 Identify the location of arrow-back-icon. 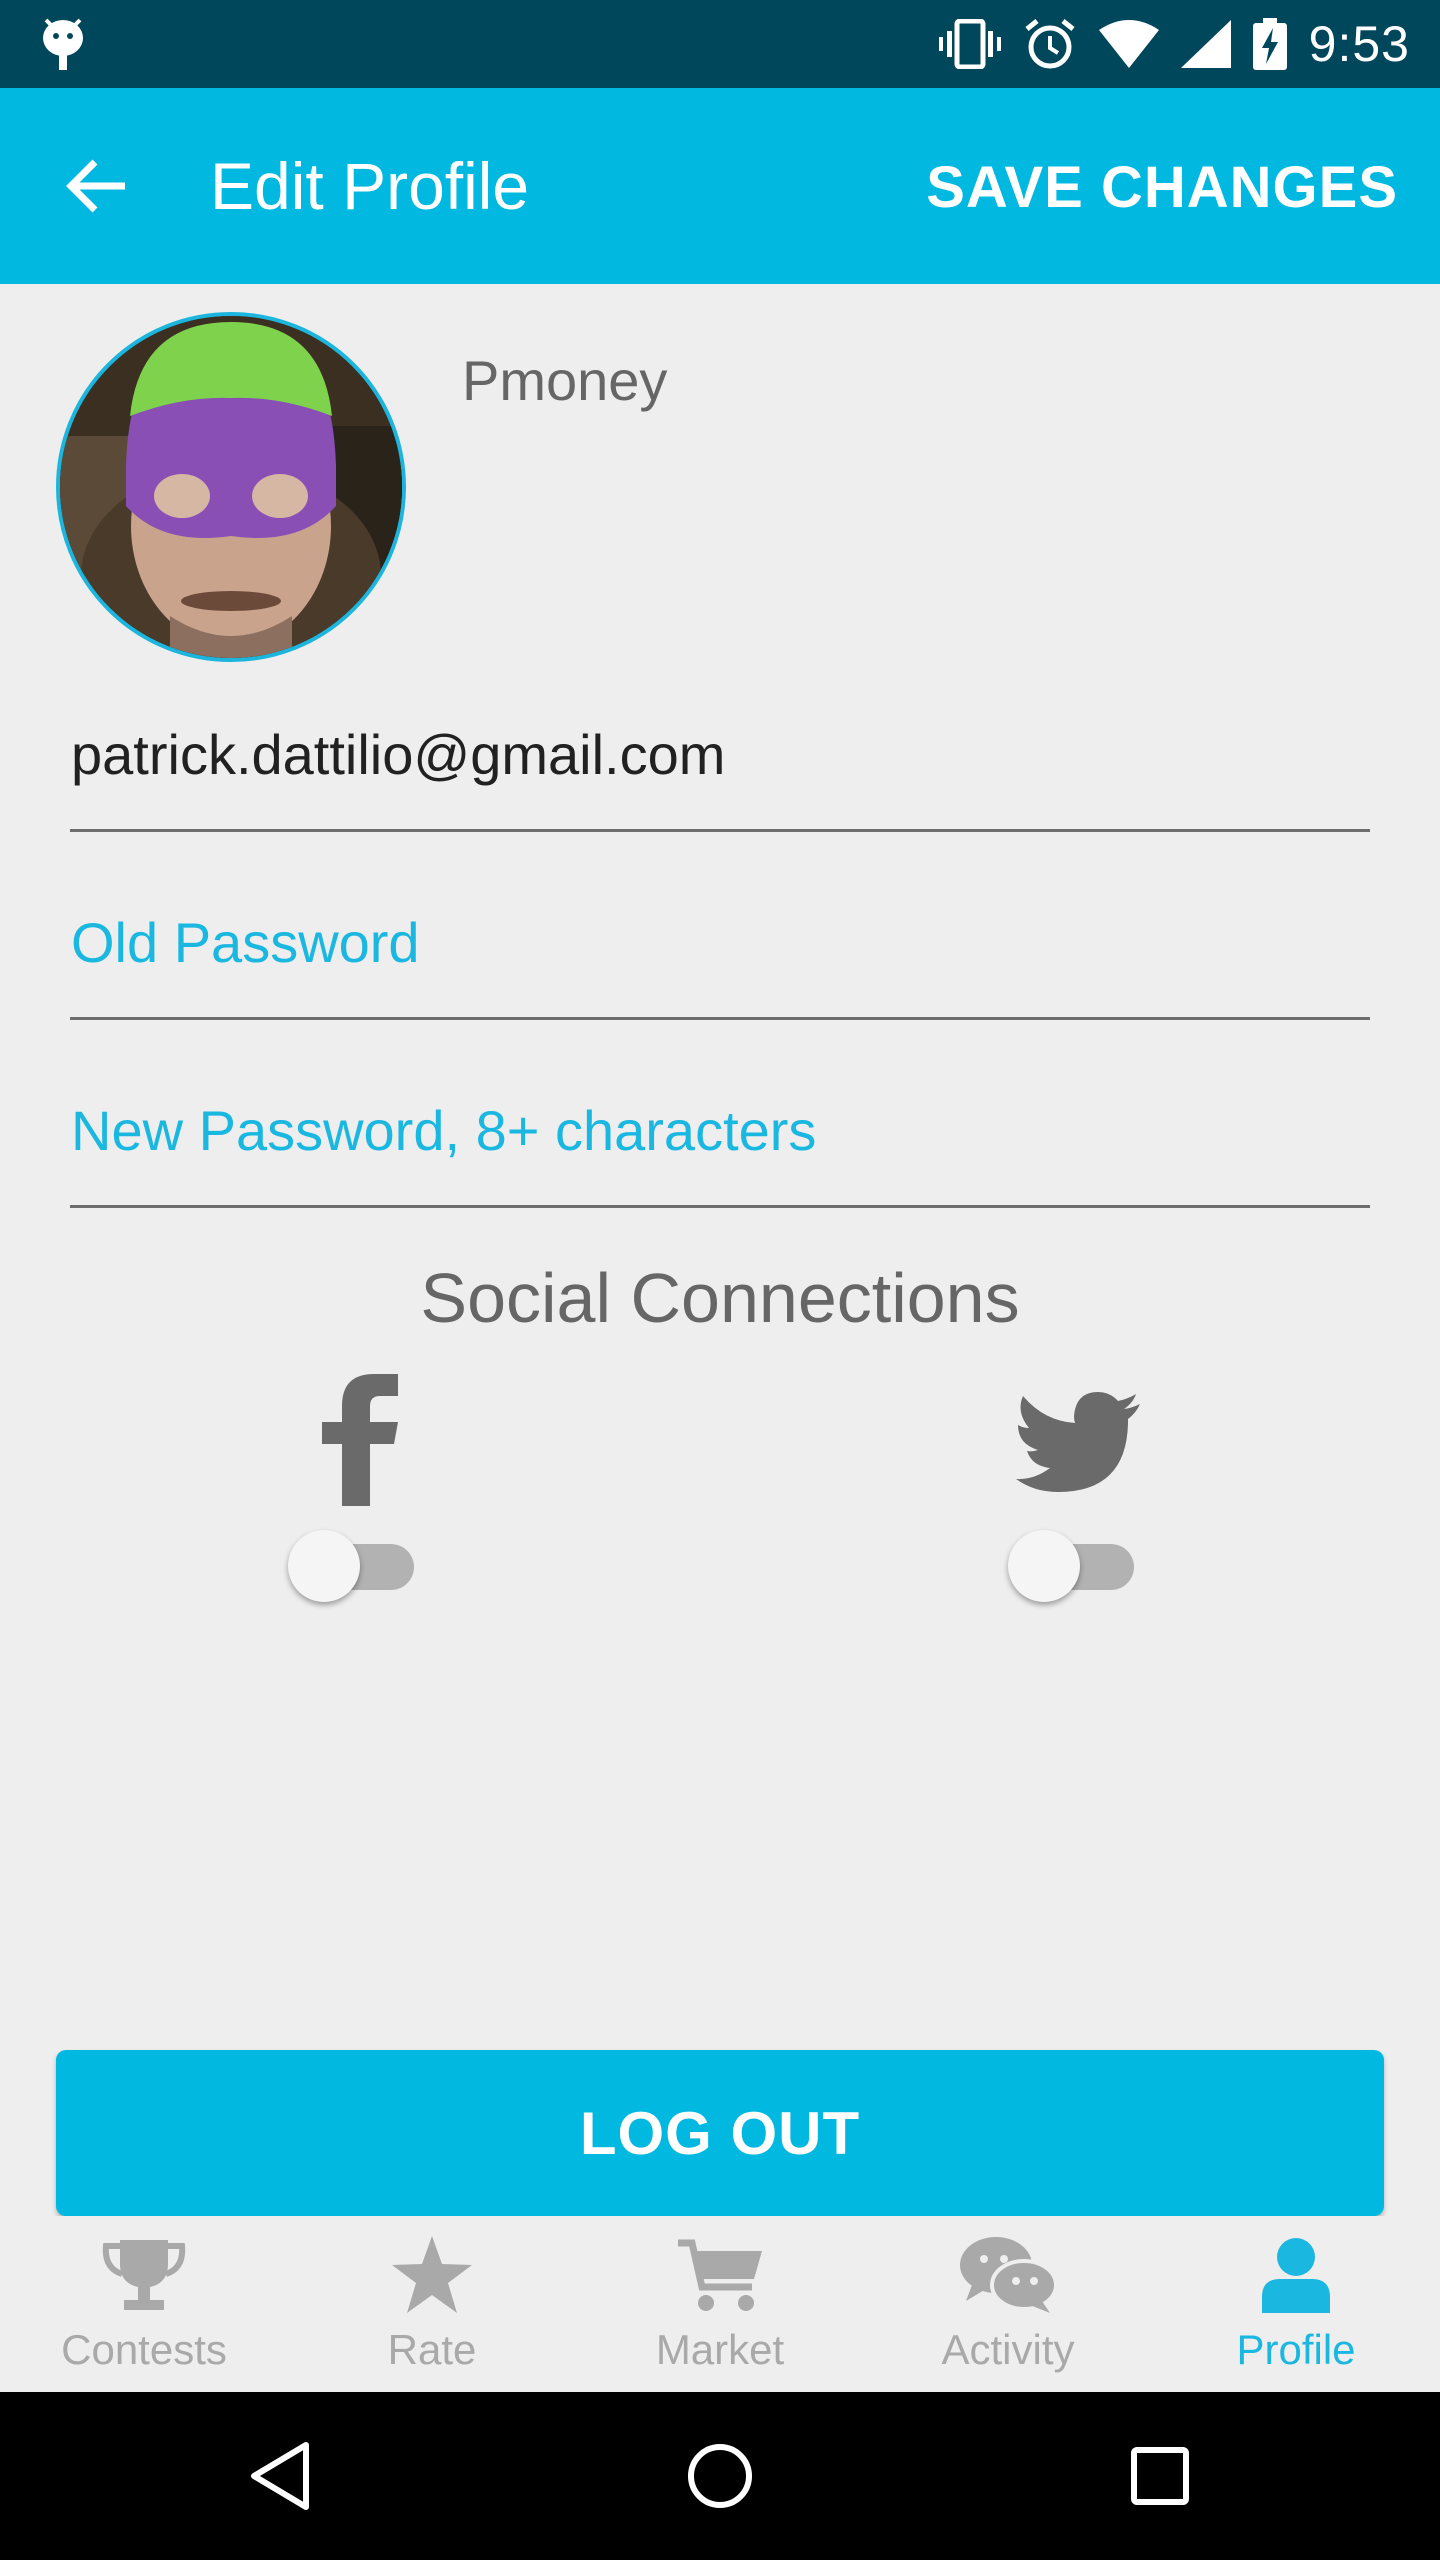
(95, 186).